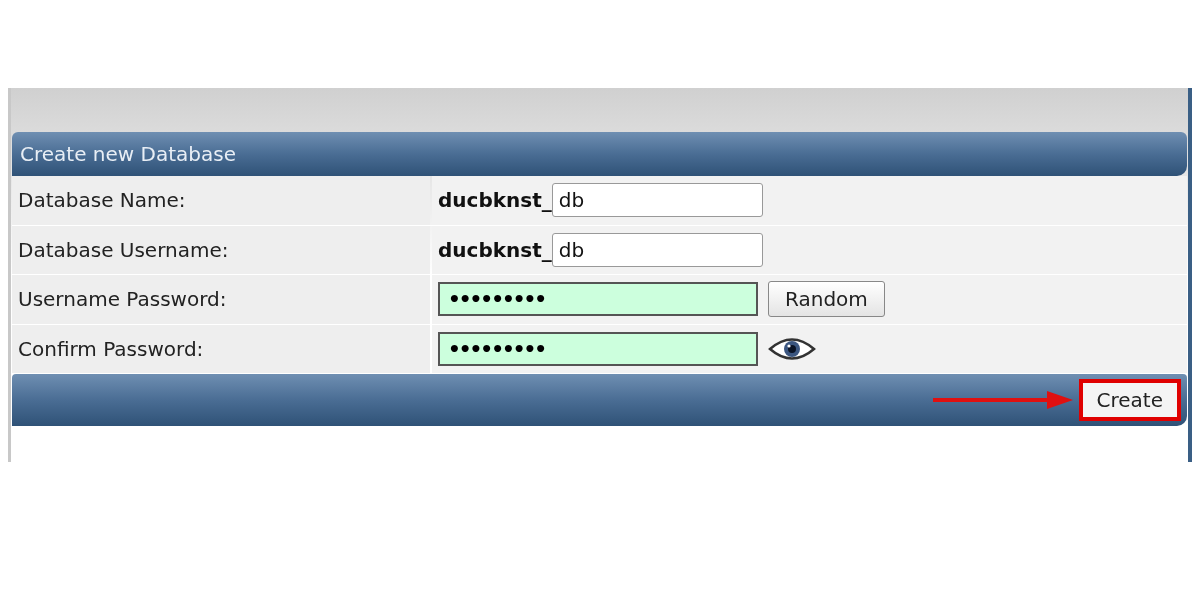 This screenshot has width=1200, height=600. Describe the element at coordinates (122, 300) in the screenshot. I see `field-label: Username Password:` at that location.